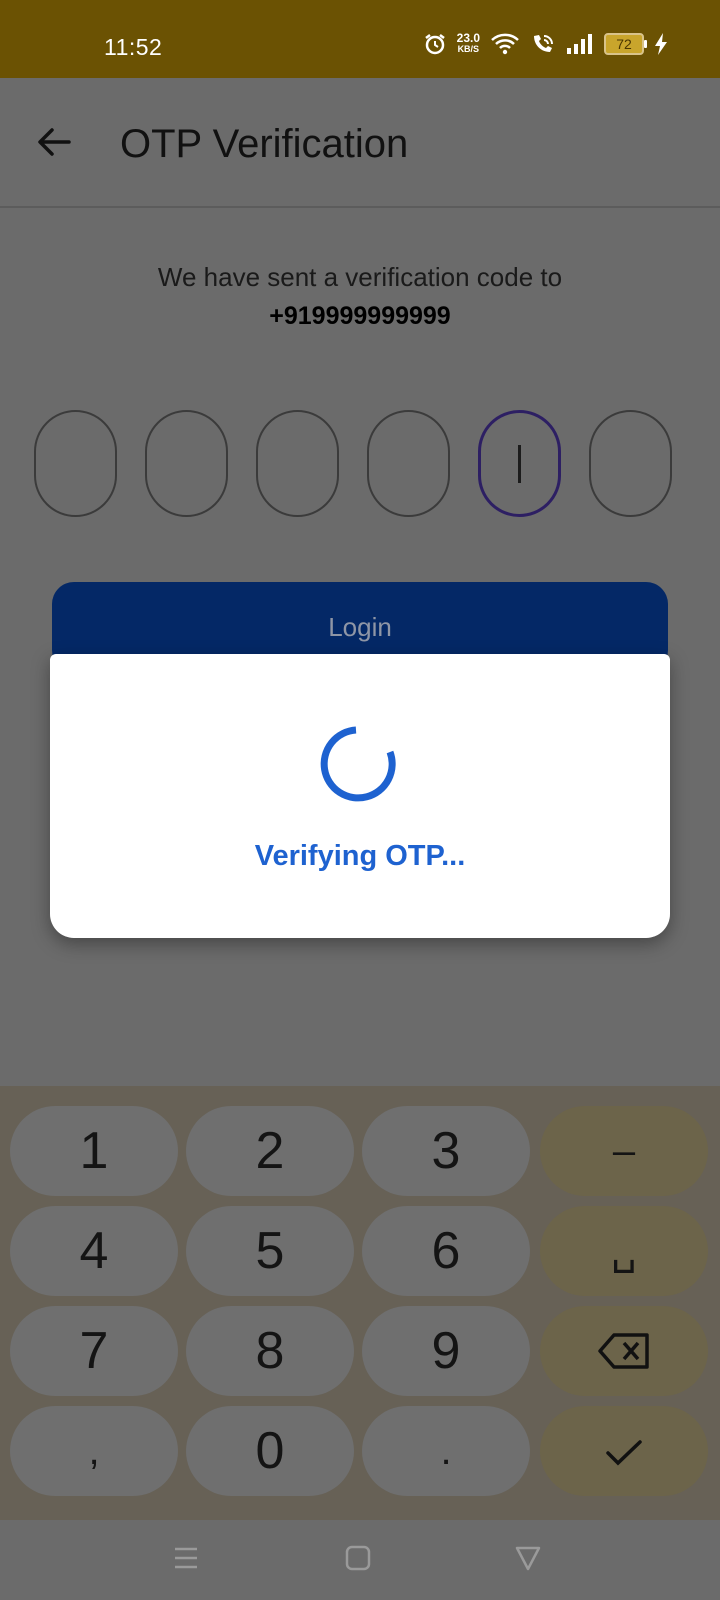  What do you see at coordinates (625, 44) in the screenshot?
I see `battery-icon: 72` at bounding box center [625, 44].